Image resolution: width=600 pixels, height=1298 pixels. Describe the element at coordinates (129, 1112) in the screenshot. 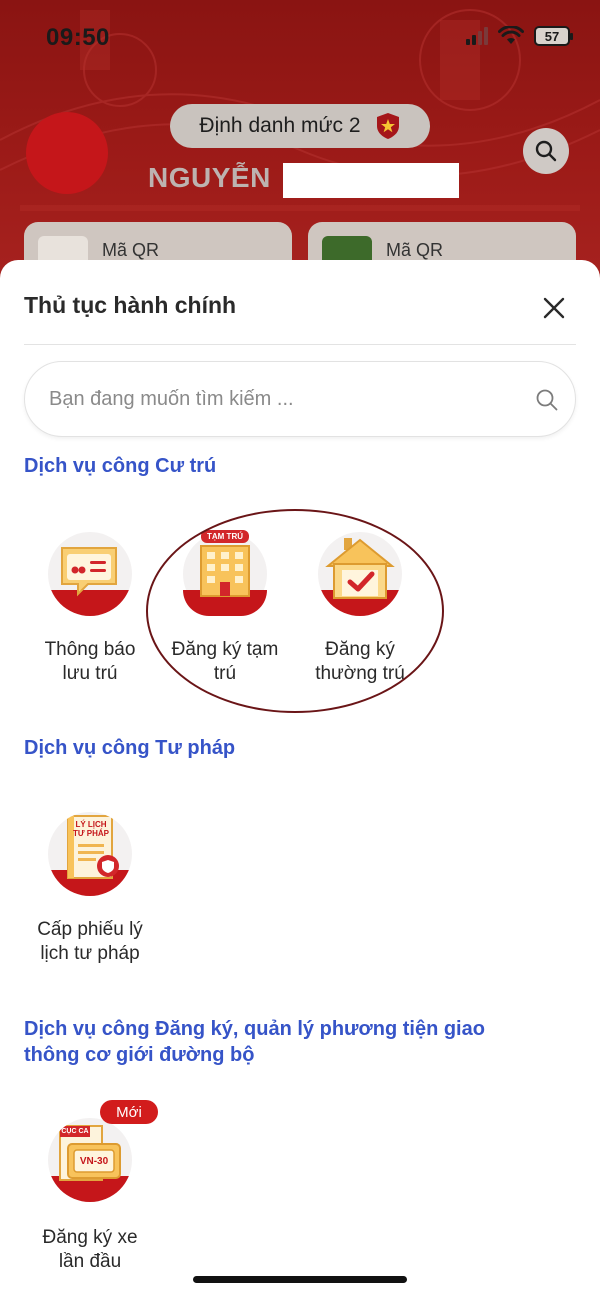

I see `new-badge: Mới` at that location.